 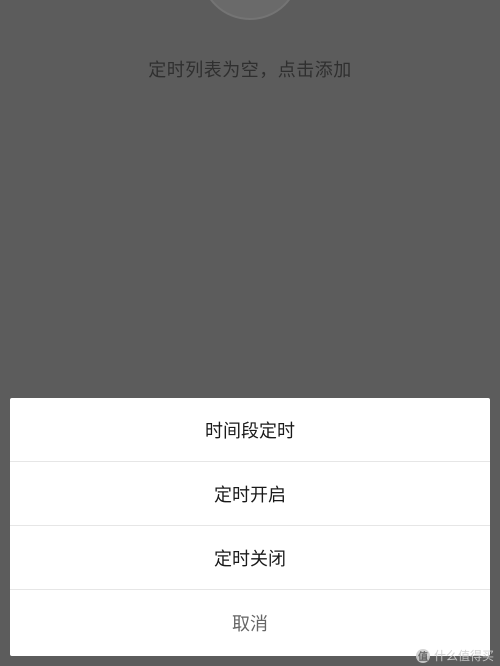 I want to click on empty-timer-icon, so click(x=250, y=10).